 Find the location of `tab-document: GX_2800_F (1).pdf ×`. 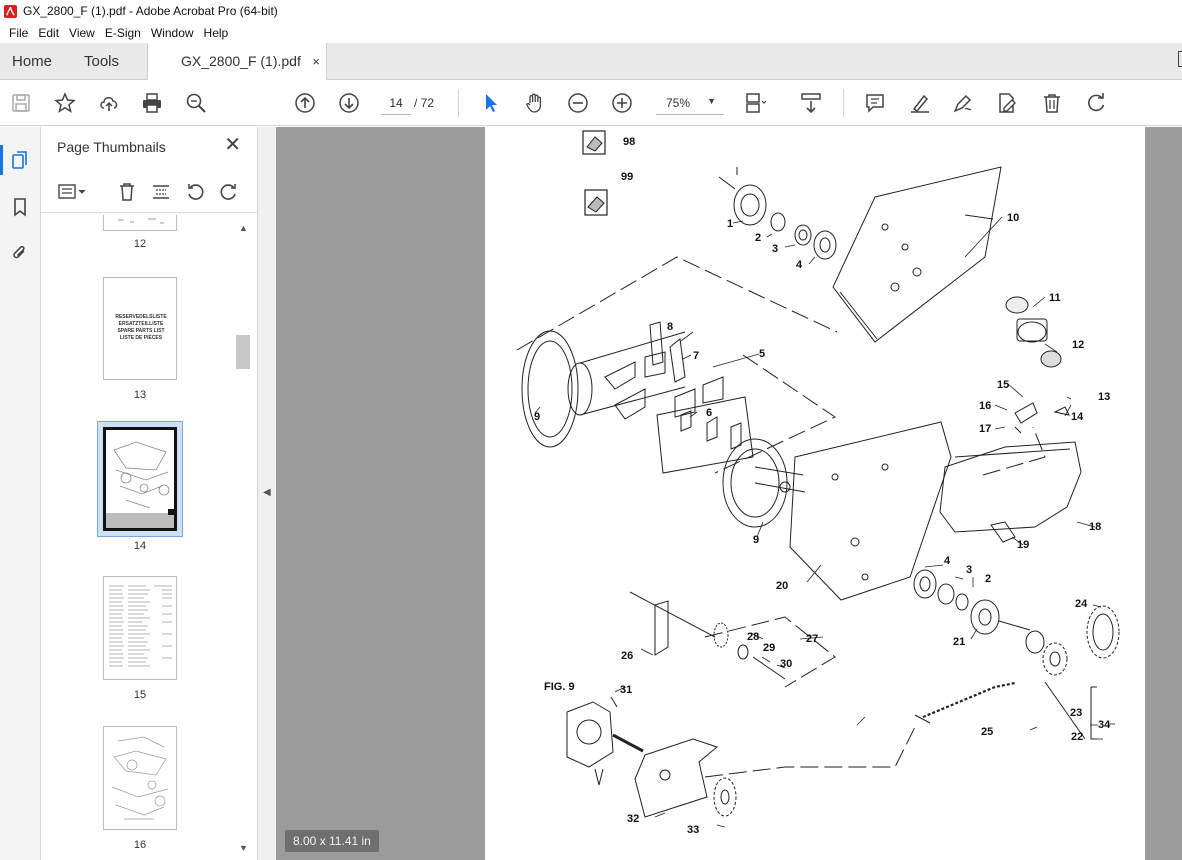

tab-document: GX_2800_F (1).pdf × is located at coordinates (237, 62).